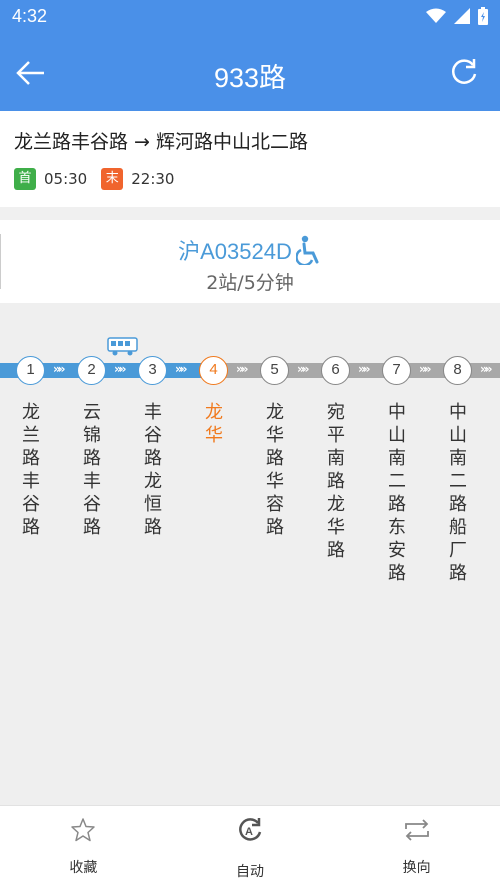 The image size is (500, 889). Describe the element at coordinates (462, 16) in the screenshot. I see `signal-icon` at that location.